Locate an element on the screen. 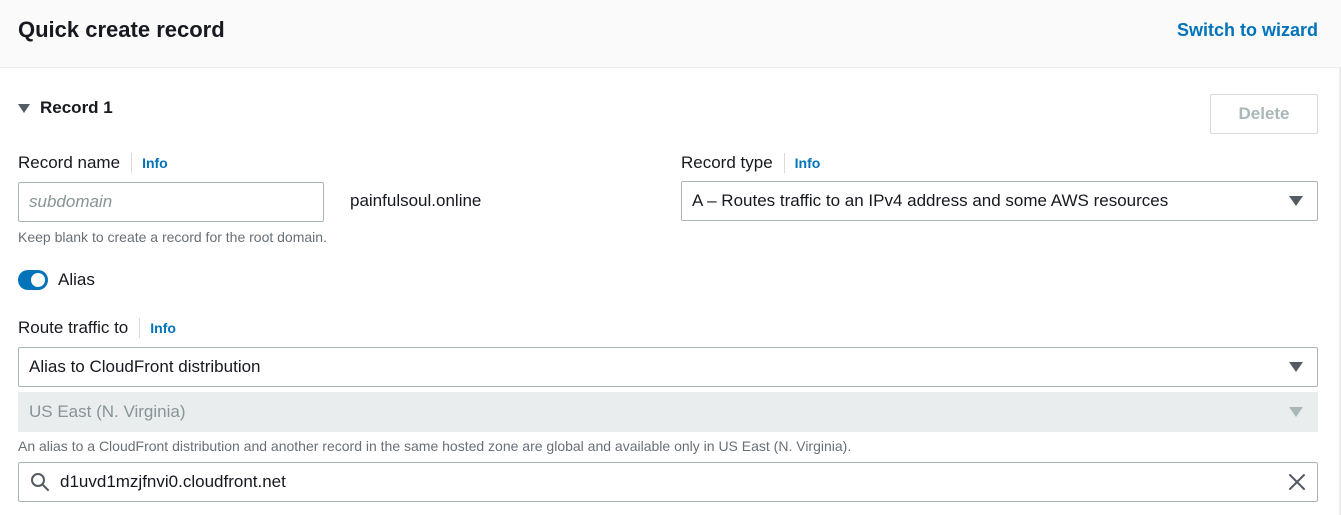  route-traffic-info-link: Info is located at coordinates (163, 328).